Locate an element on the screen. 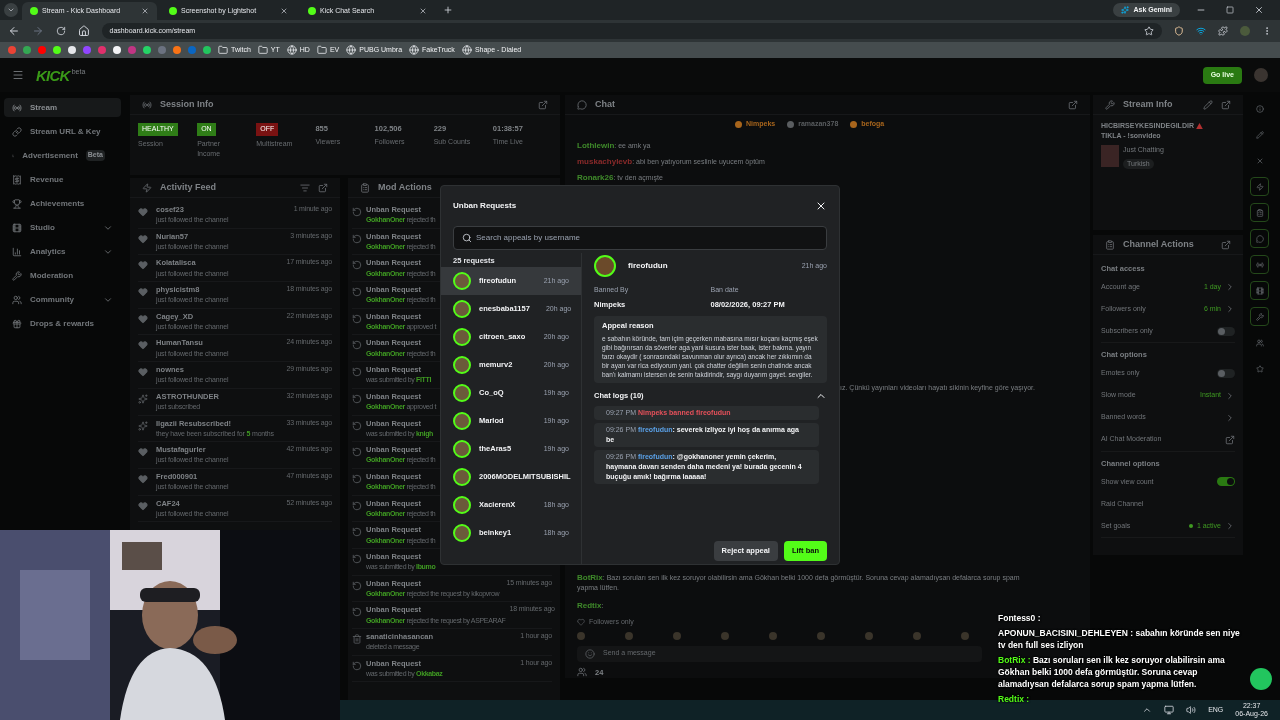 This screenshot has height=720, width=1280. sparkle-icon is located at coordinates (143, 398).